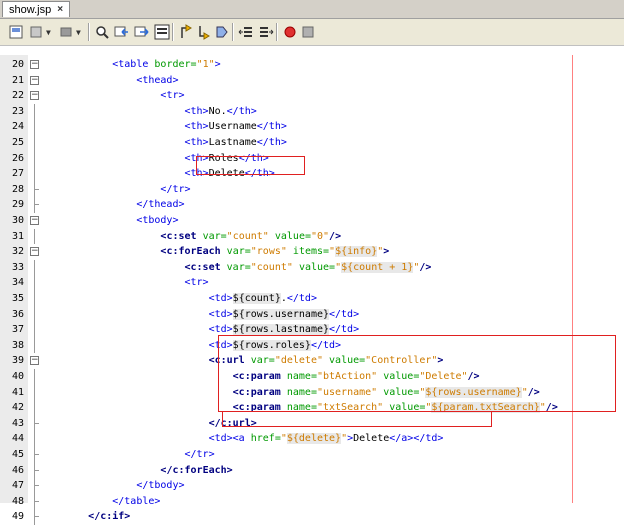  Describe the element at coordinates (17, 158) in the screenshot. I see `line-number: 26` at that location.